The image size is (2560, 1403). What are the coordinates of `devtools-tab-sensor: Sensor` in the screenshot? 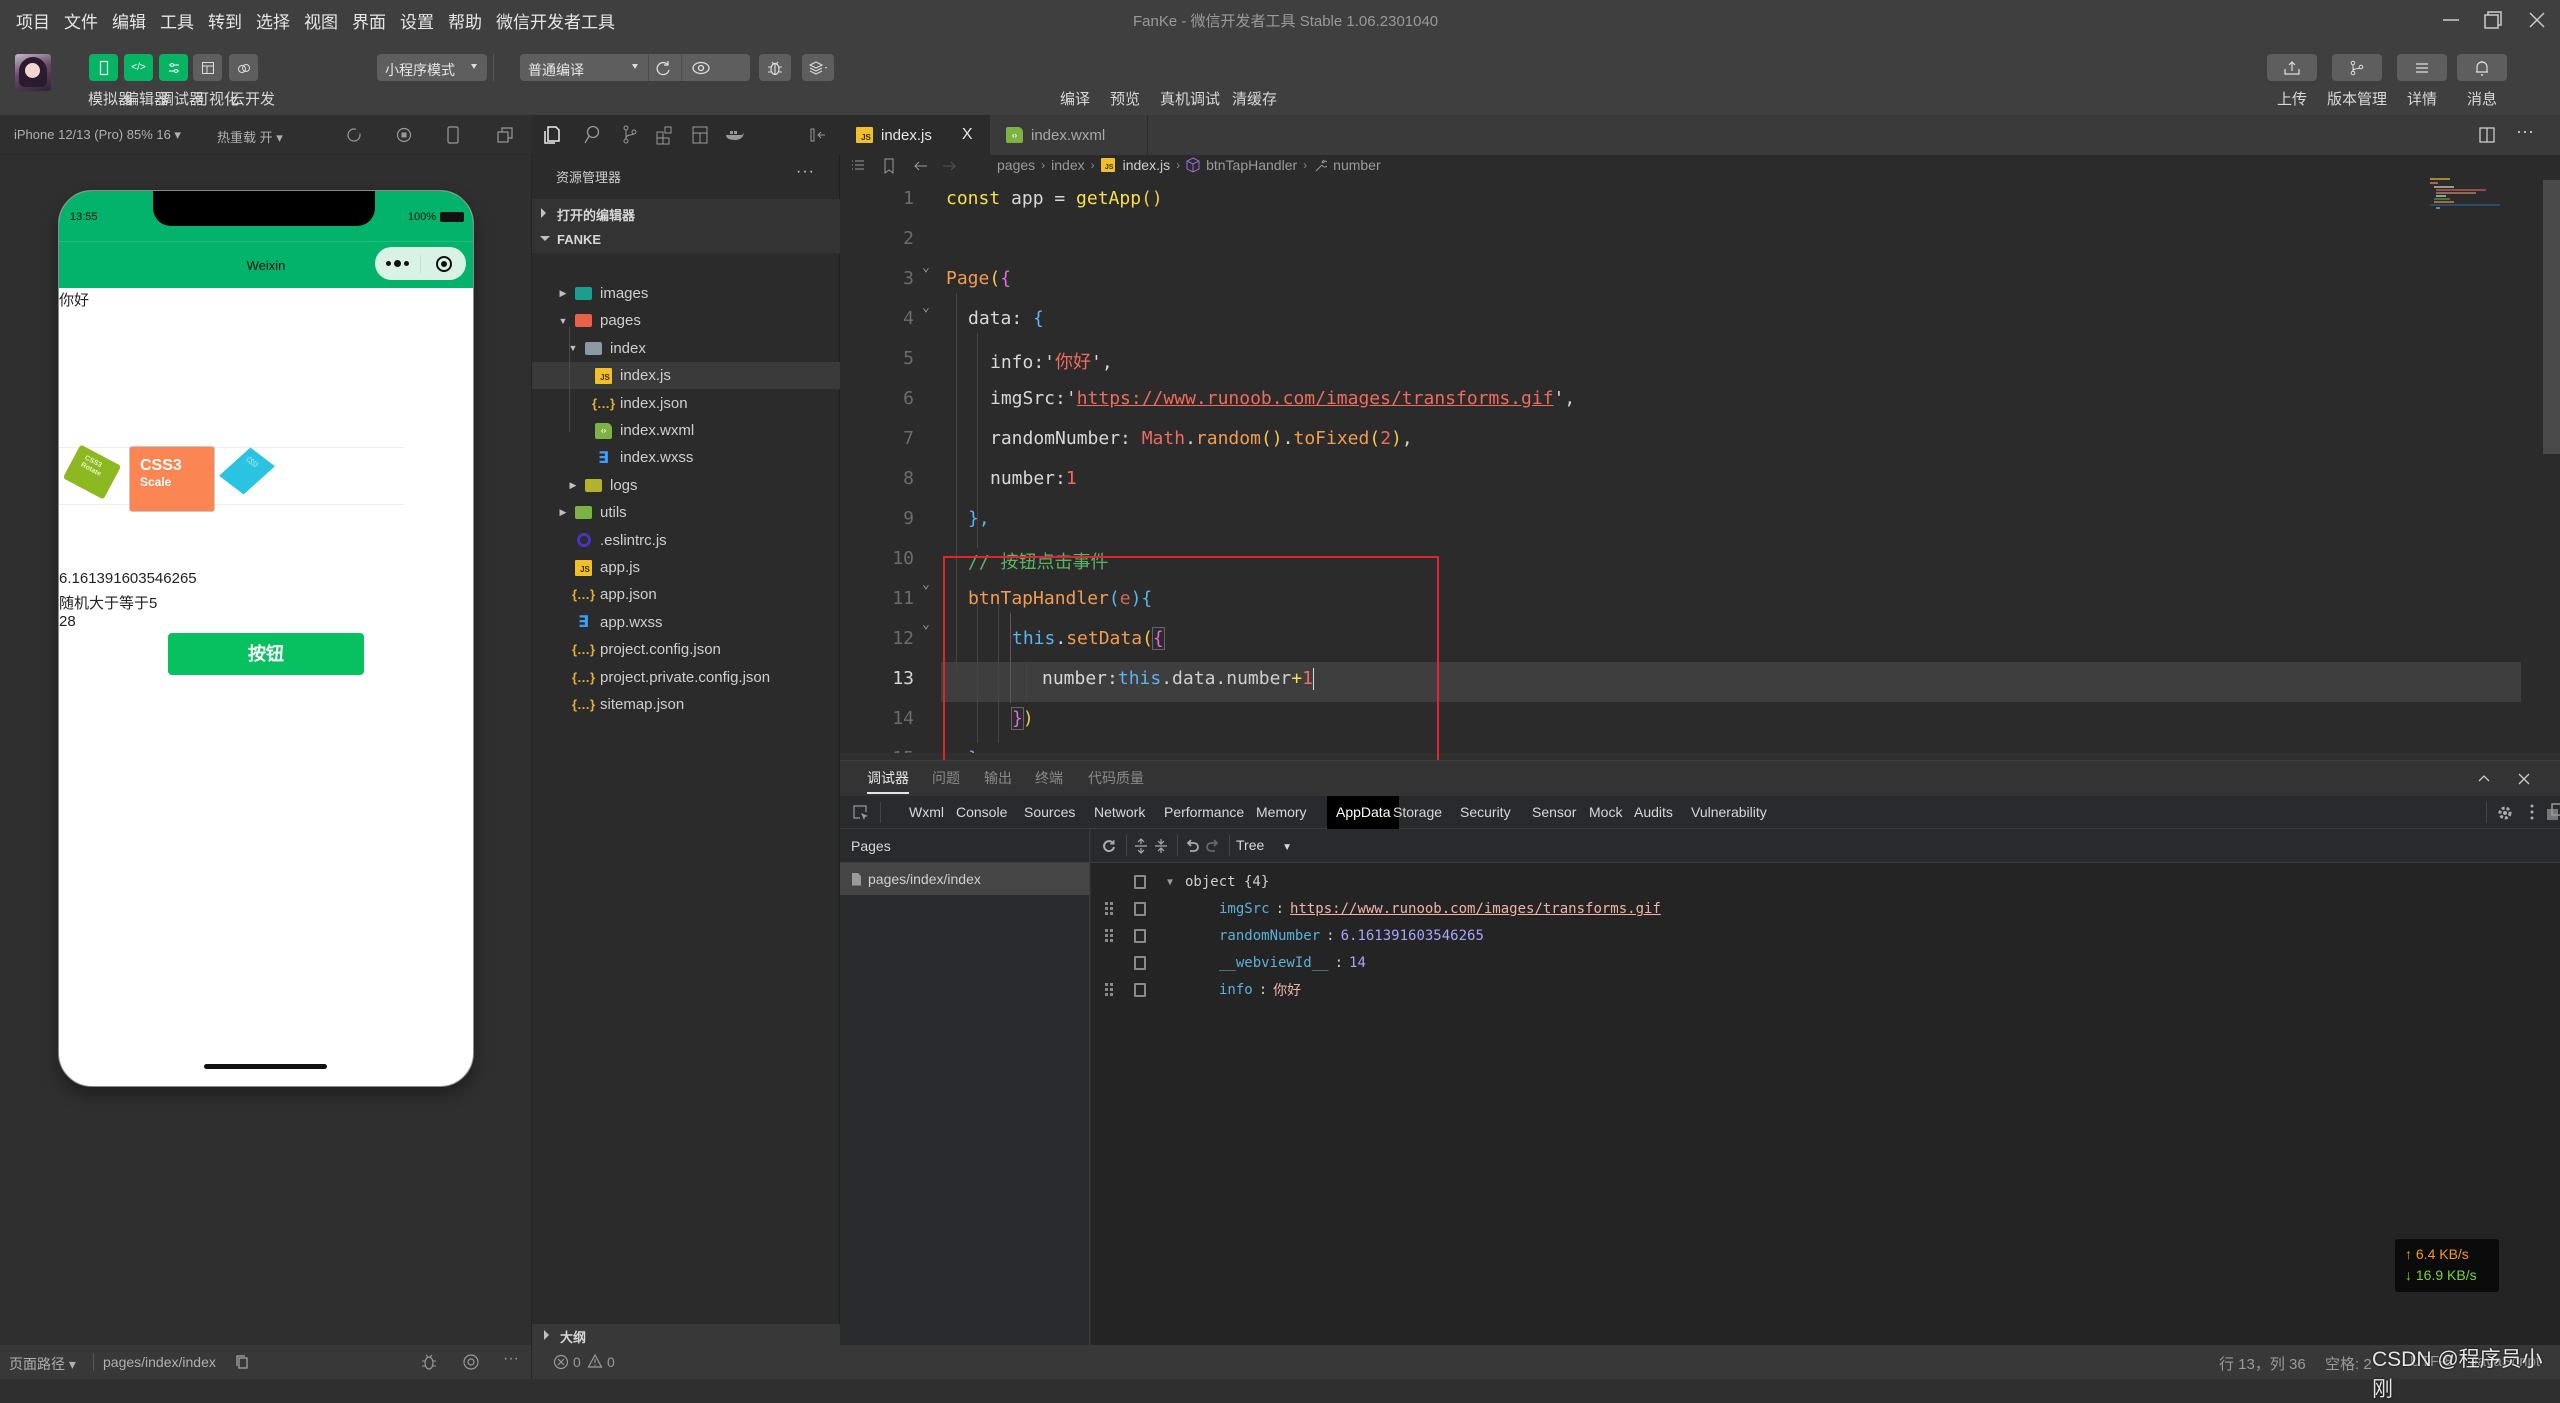 It's located at (1554, 812).